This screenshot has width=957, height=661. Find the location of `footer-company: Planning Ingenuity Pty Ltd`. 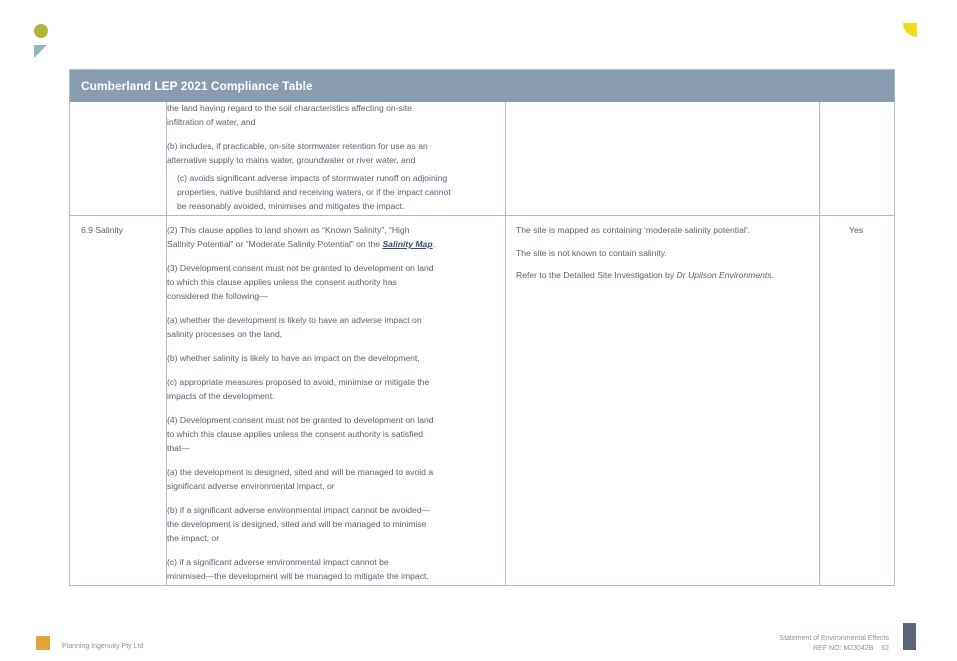

footer-company: Planning Ingenuity Pty Ltd is located at coordinates (103, 646).